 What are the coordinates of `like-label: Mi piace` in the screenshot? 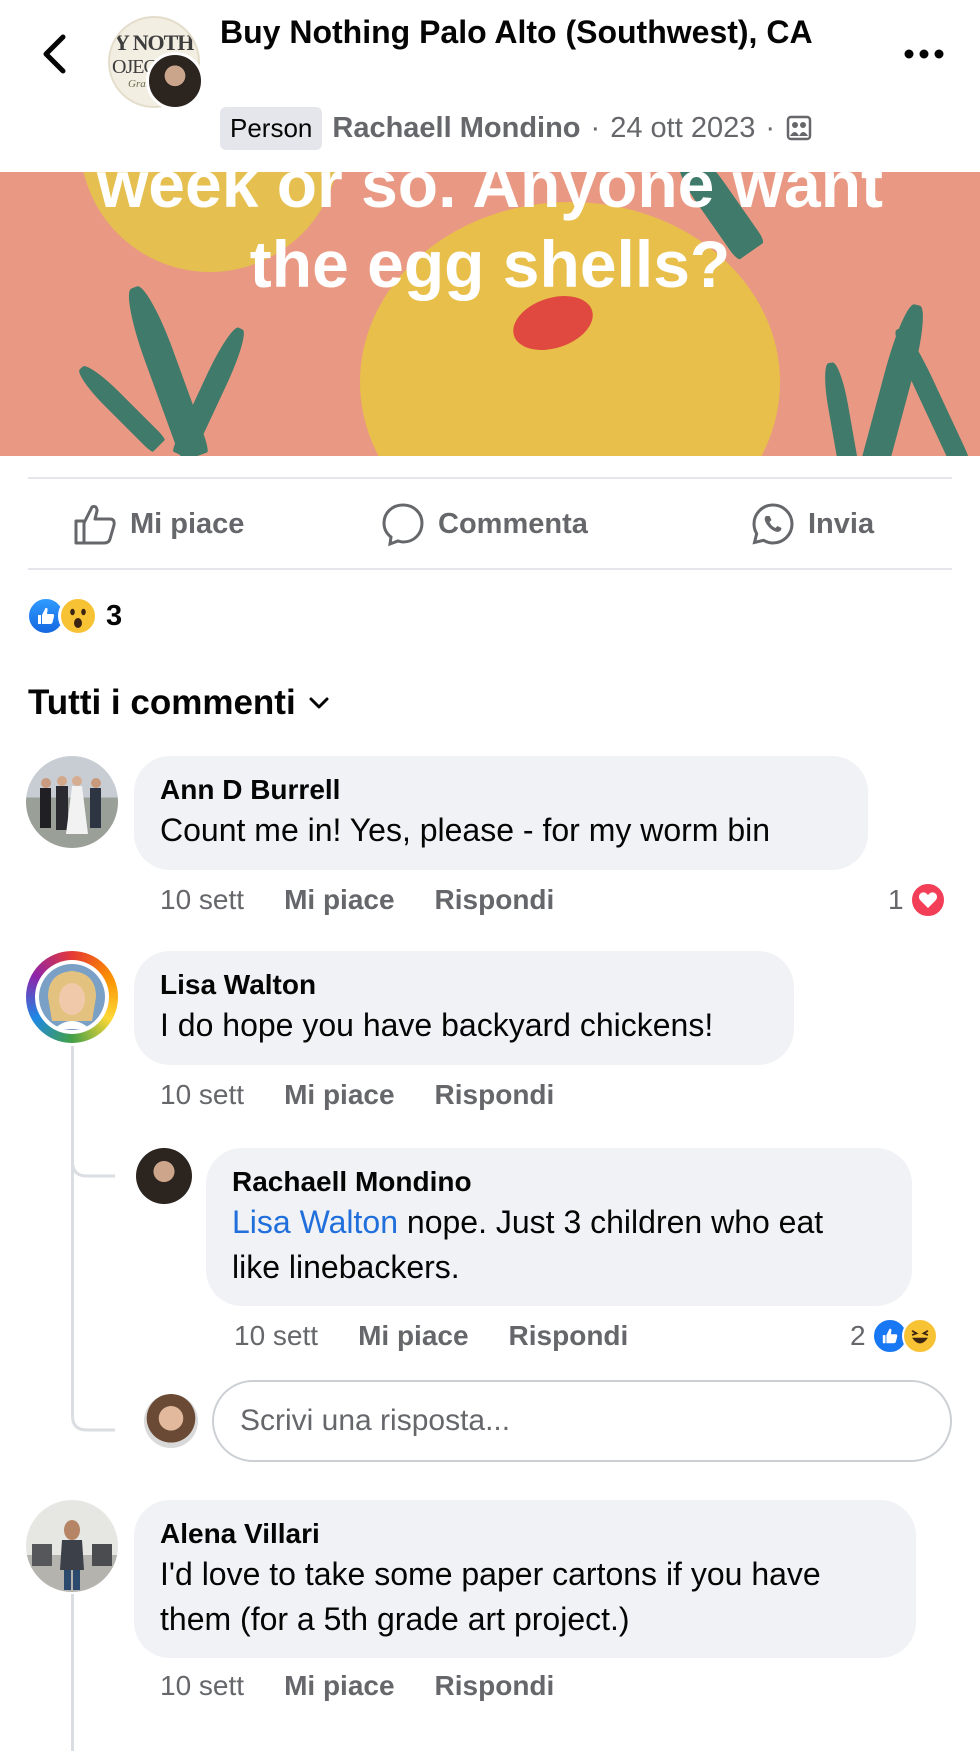 It's located at (187, 523).